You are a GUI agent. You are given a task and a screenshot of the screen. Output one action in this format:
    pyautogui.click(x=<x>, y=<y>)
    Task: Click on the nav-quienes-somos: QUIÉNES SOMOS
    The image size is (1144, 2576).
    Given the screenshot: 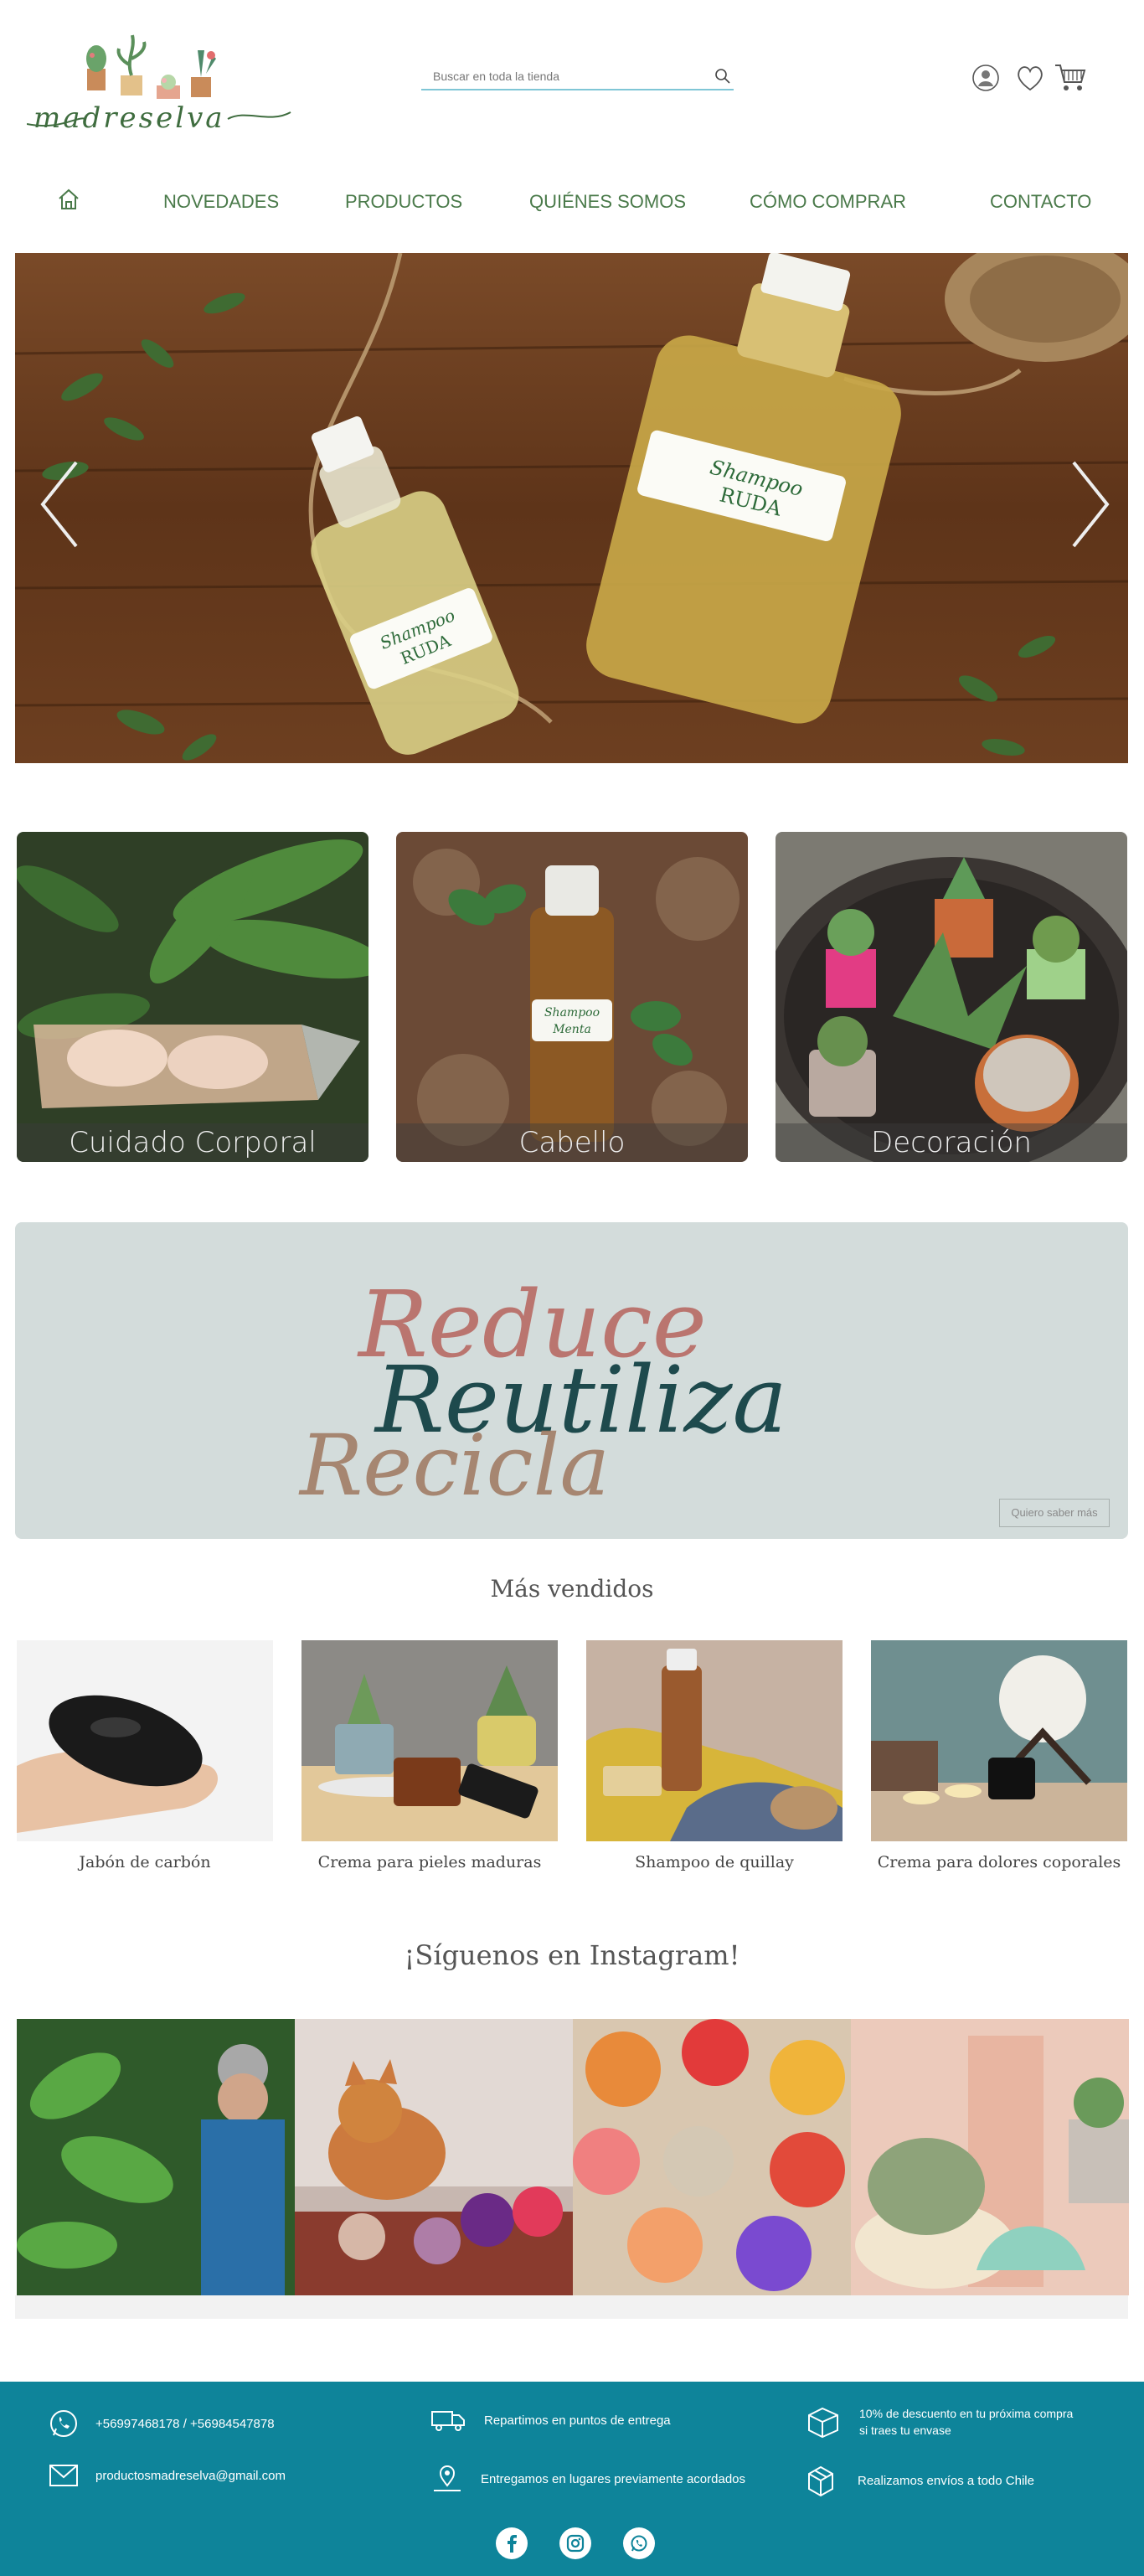 What is the action you would take?
    pyautogui.click(x=607, y=202)
    